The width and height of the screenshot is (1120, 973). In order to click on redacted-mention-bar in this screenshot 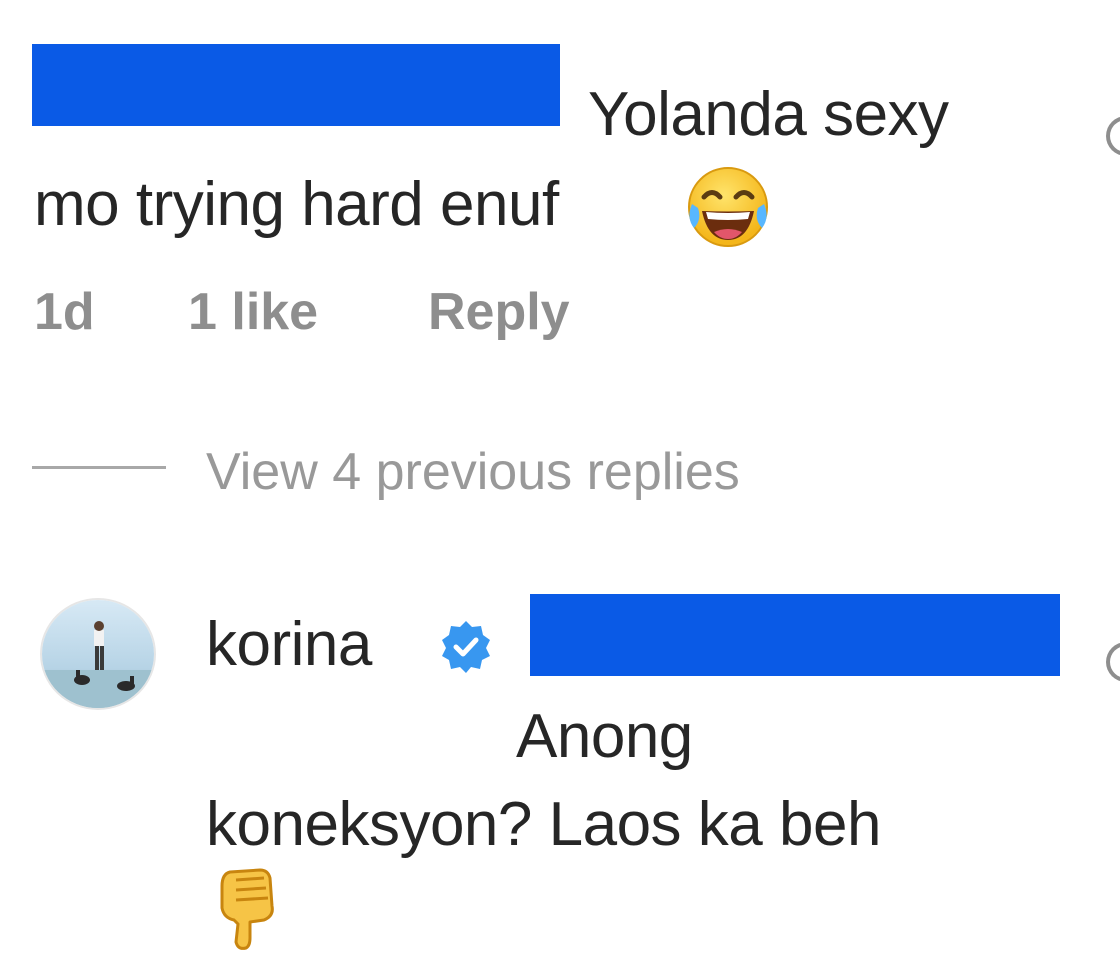, I will do `click(795, 635)`.